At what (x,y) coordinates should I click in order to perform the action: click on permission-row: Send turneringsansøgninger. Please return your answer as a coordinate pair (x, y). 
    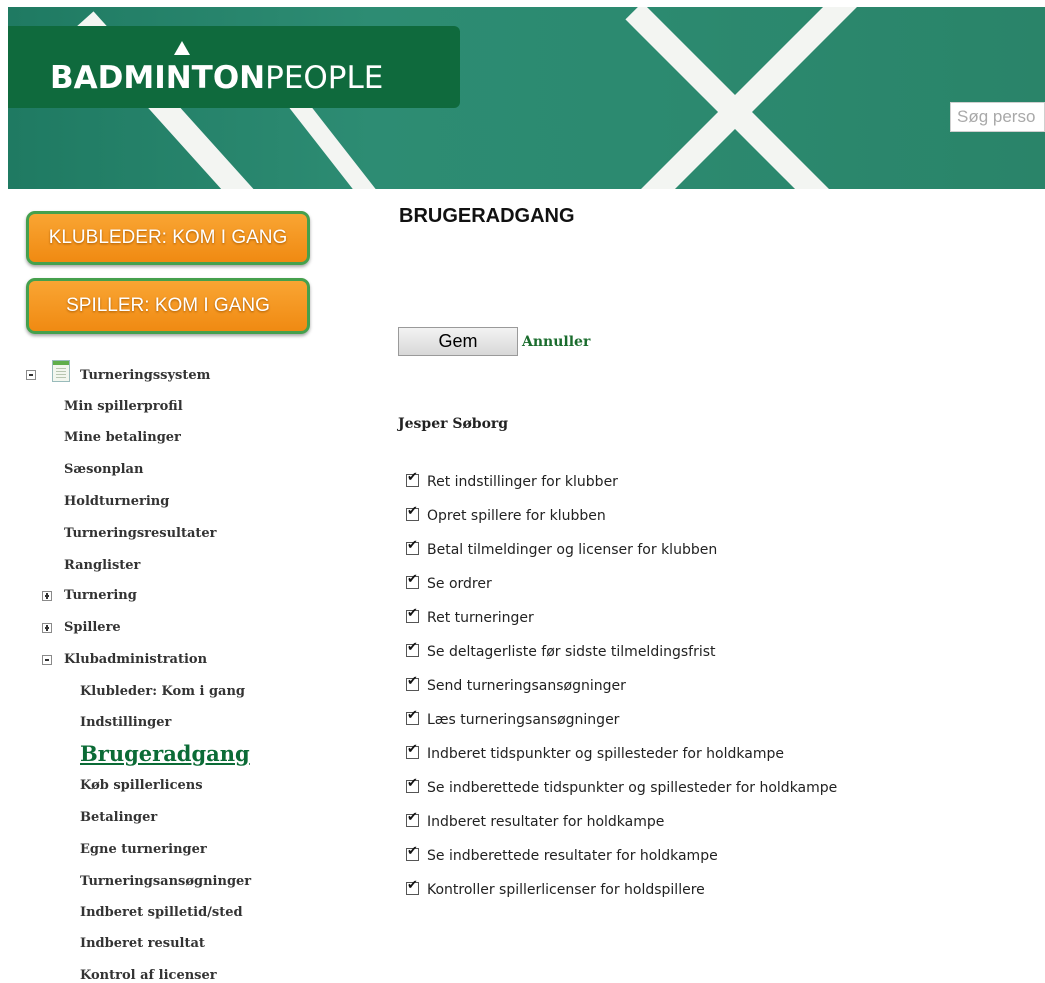
    Looking at the image, I should click on (516, 684).